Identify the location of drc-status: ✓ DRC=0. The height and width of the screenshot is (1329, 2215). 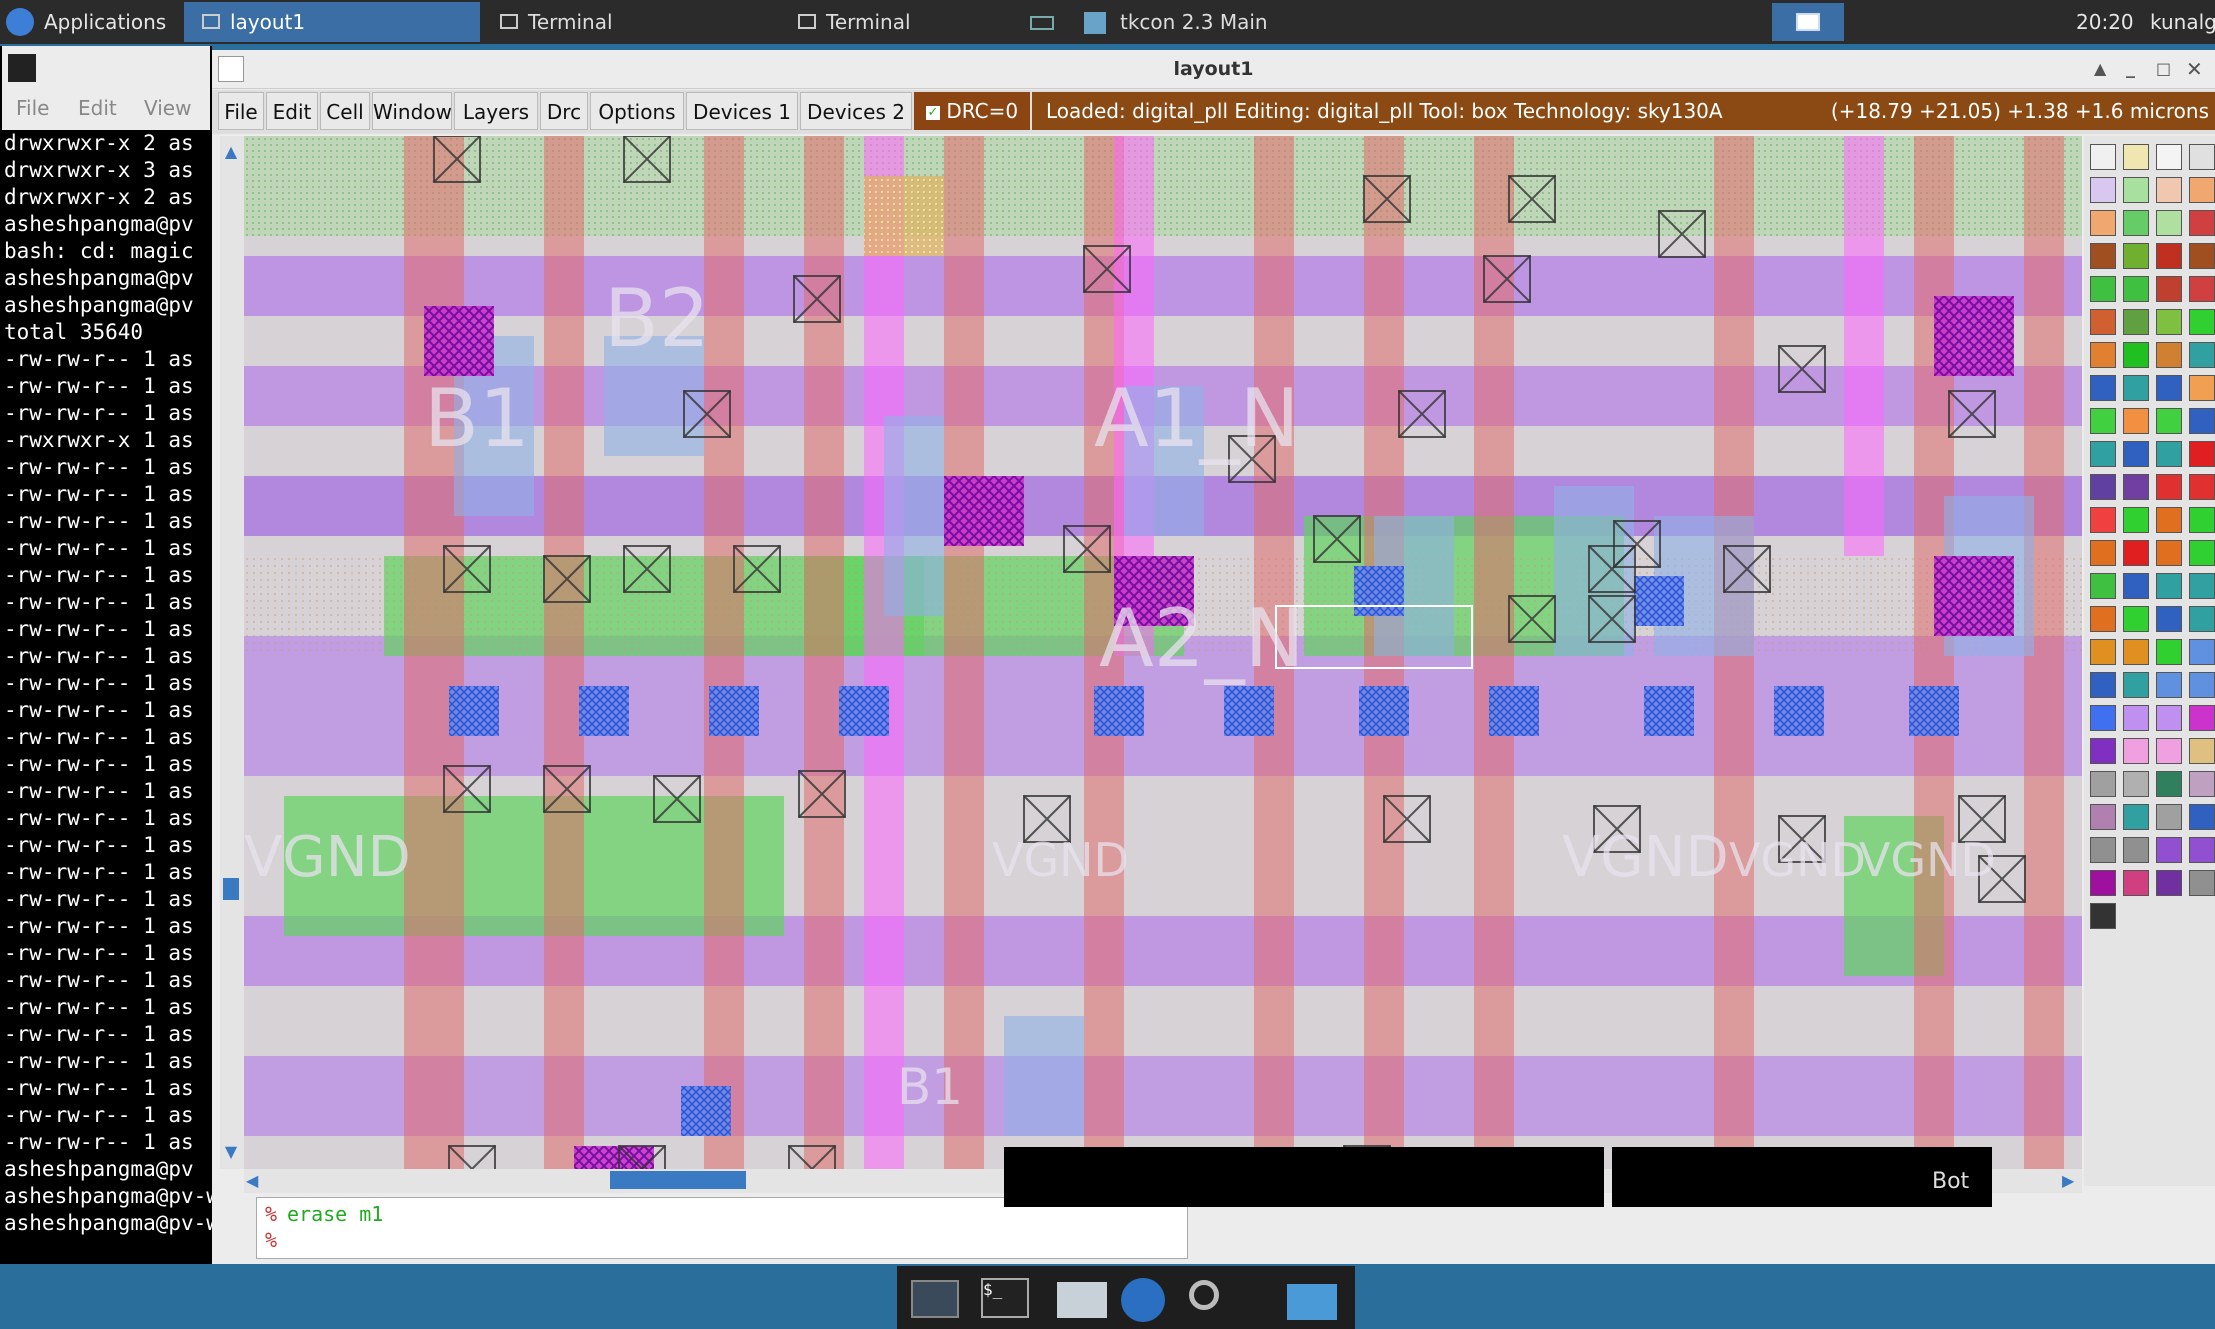
(972, 111).